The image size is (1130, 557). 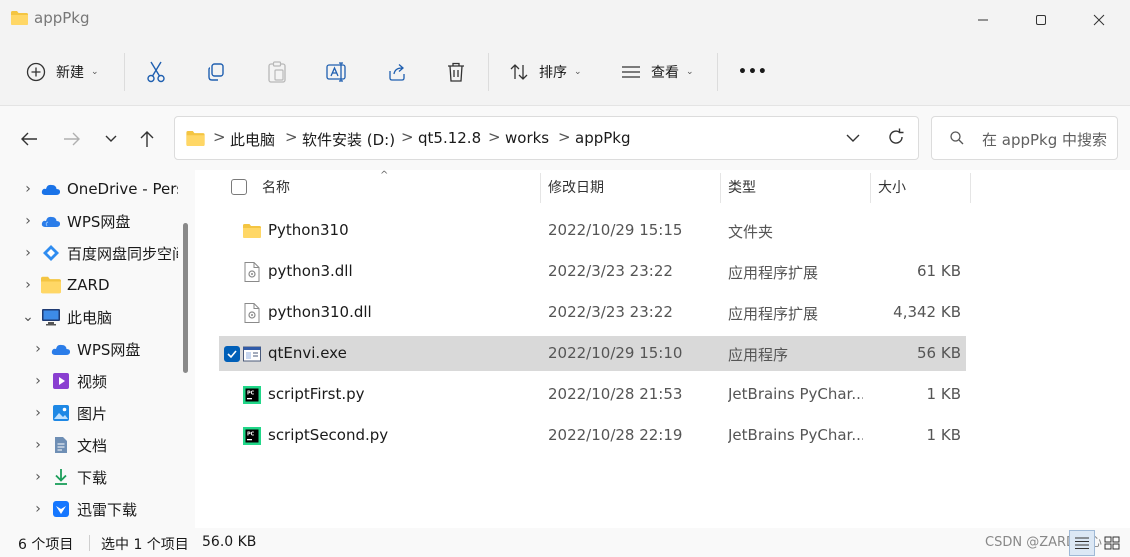 I want to click on breadcrumb-drive-d: 软件安装 (D:), so click(x=348, y=139).